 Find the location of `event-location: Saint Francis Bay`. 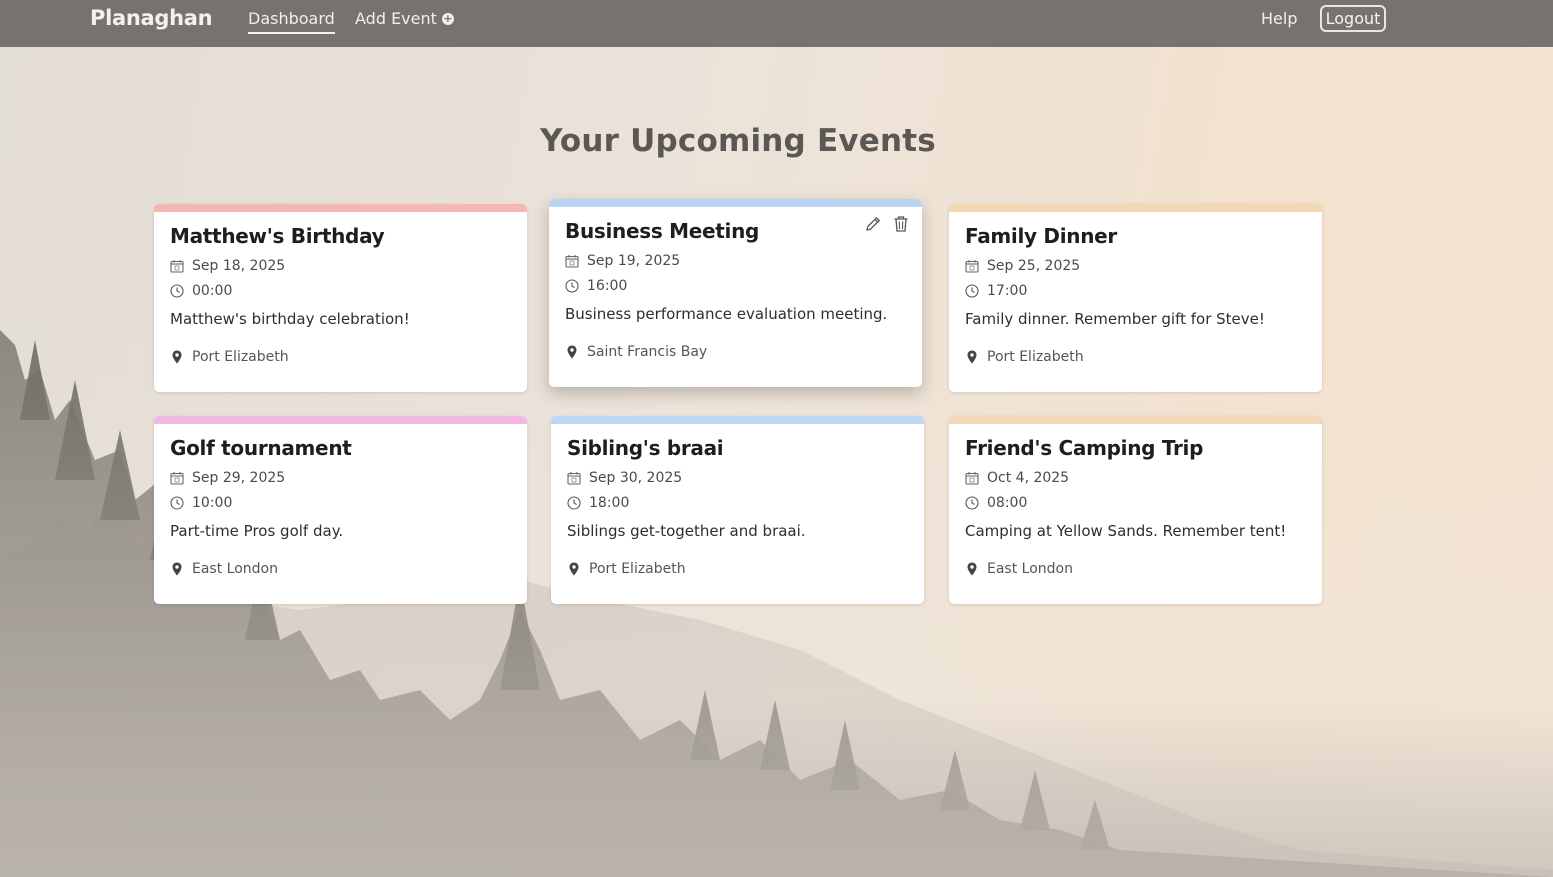

event-location: Saint Francis Bay is located at coordinates (647, 352).